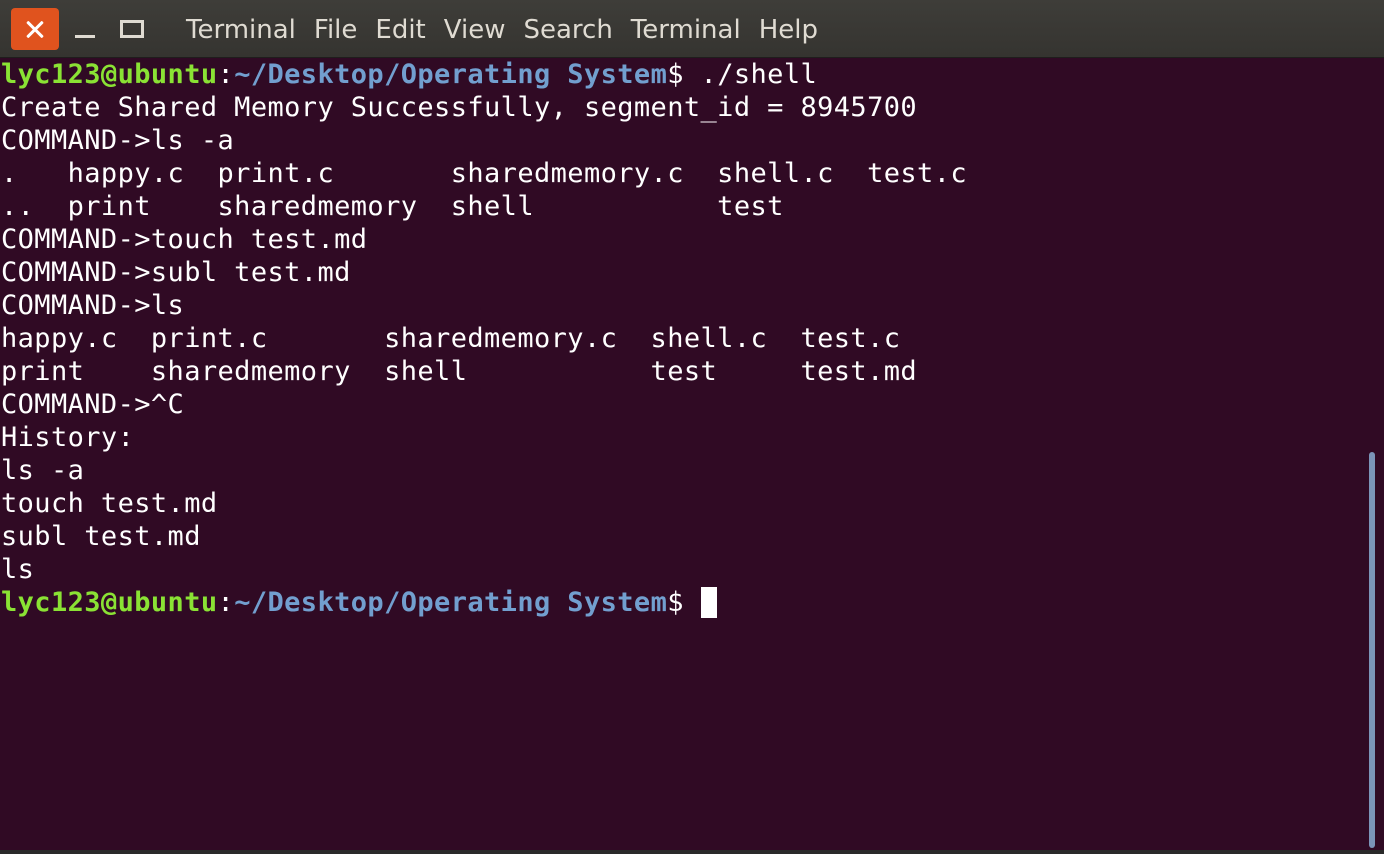  I want to click on output-line: print sharedmemory shell test test.md, so click(459, 371).